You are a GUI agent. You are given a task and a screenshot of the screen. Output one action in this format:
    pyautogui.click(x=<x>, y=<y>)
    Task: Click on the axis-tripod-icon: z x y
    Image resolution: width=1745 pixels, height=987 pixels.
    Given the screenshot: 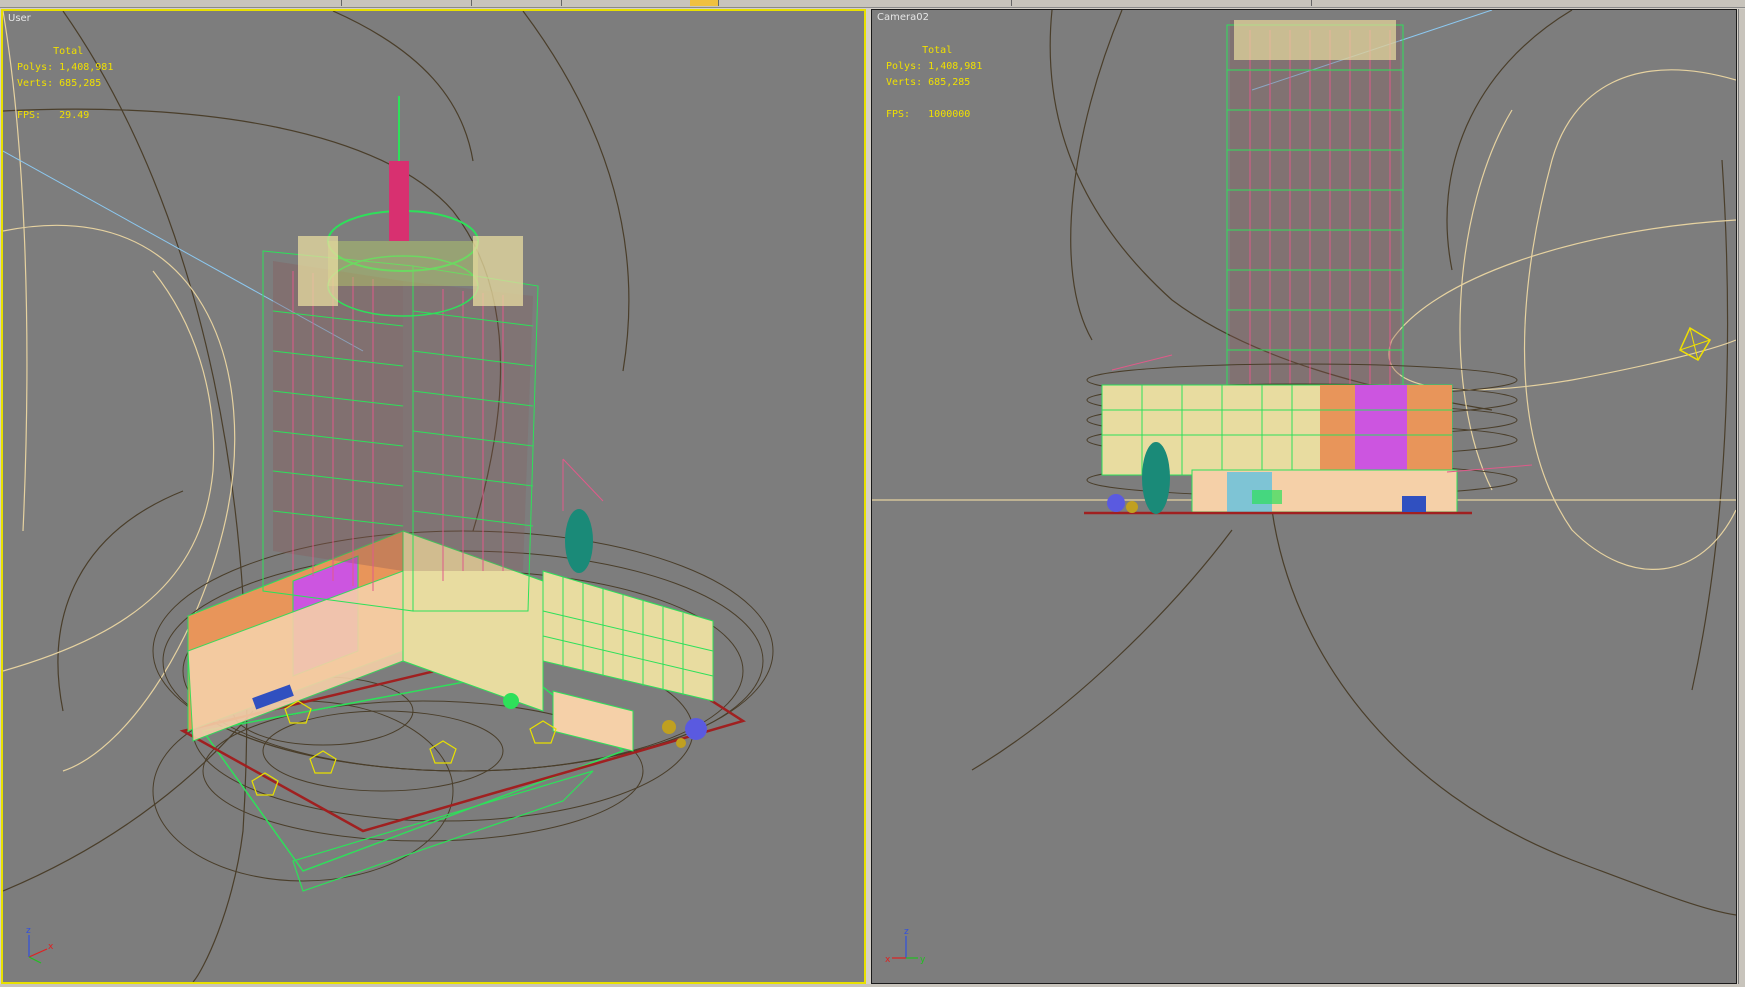 What is the action you would take?
    pyautogui.click(x=905, y=946)
    